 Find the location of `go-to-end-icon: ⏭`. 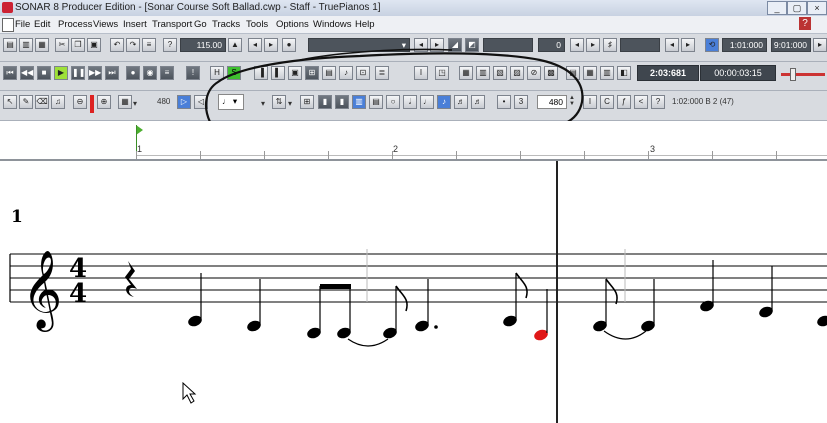

go-to-end-icon: ⏭ is located at coordinates (112, 73).